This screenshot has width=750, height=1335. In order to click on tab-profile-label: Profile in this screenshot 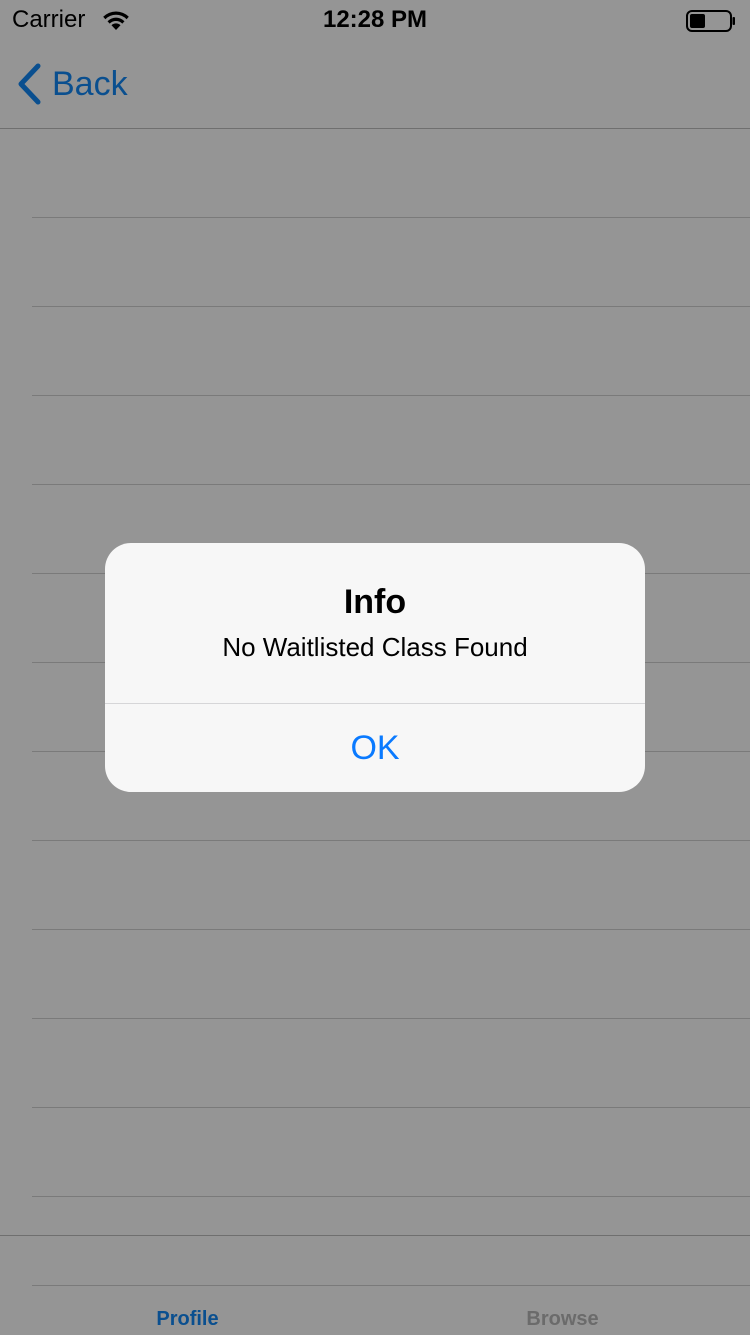, I will do `click(187, 1319)`.